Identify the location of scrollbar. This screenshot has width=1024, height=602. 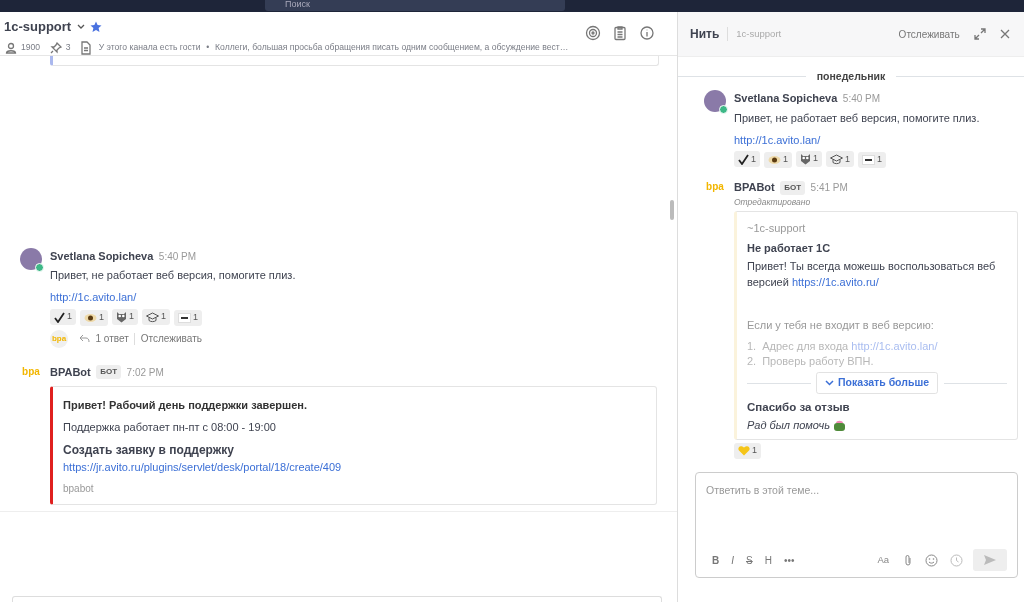
(672, 210).